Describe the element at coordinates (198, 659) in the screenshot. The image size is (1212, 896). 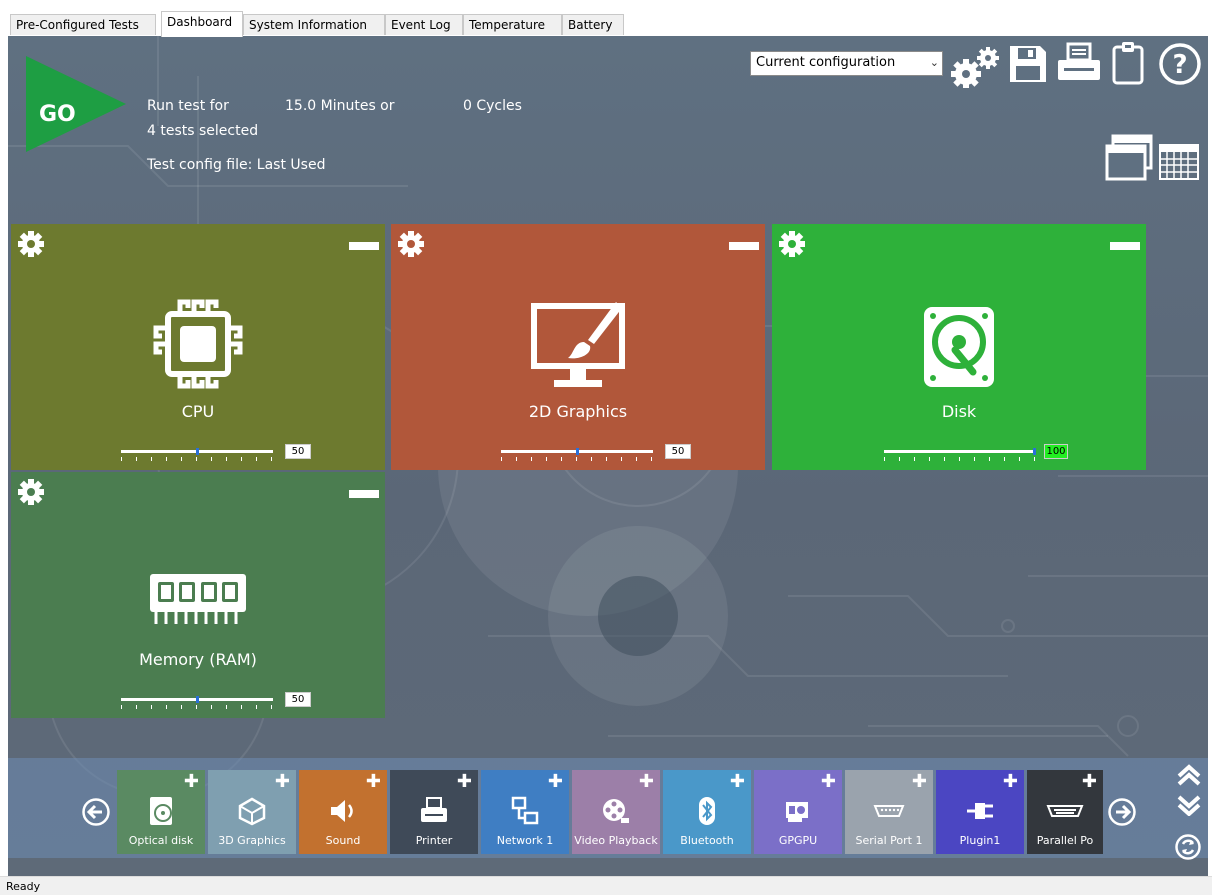
I see `tile-label: Memory (RAM)` at that location.